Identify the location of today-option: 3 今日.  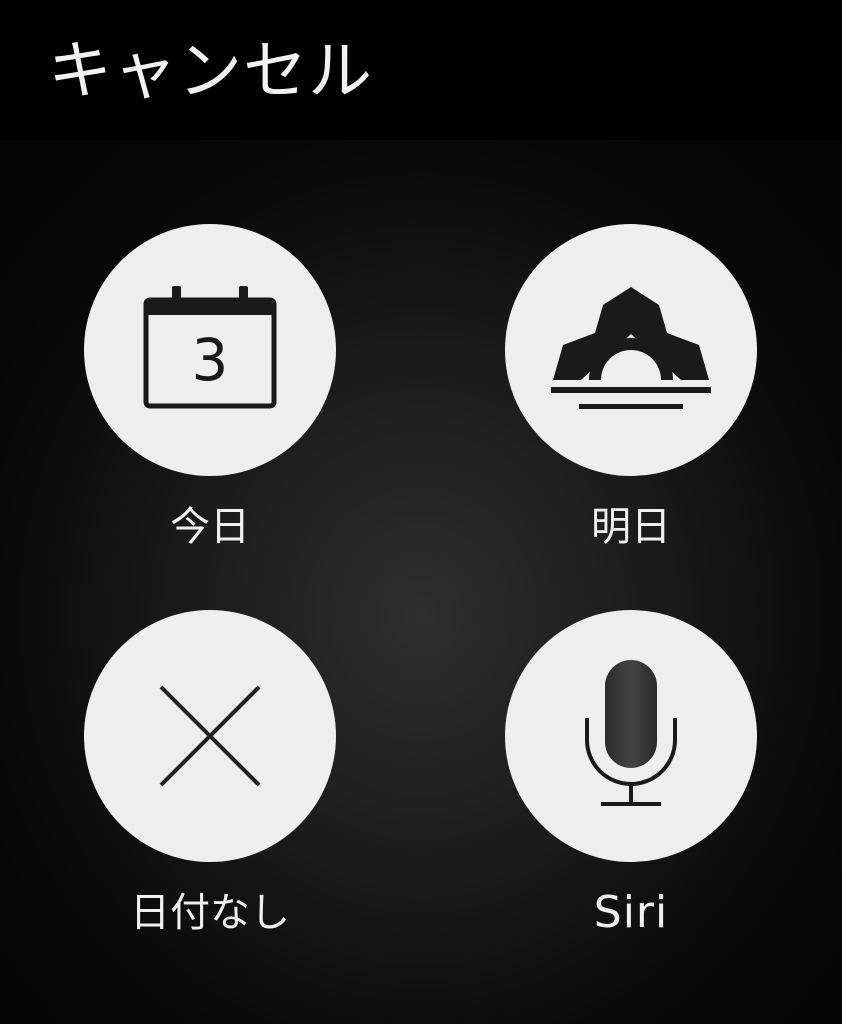
(210, 388).